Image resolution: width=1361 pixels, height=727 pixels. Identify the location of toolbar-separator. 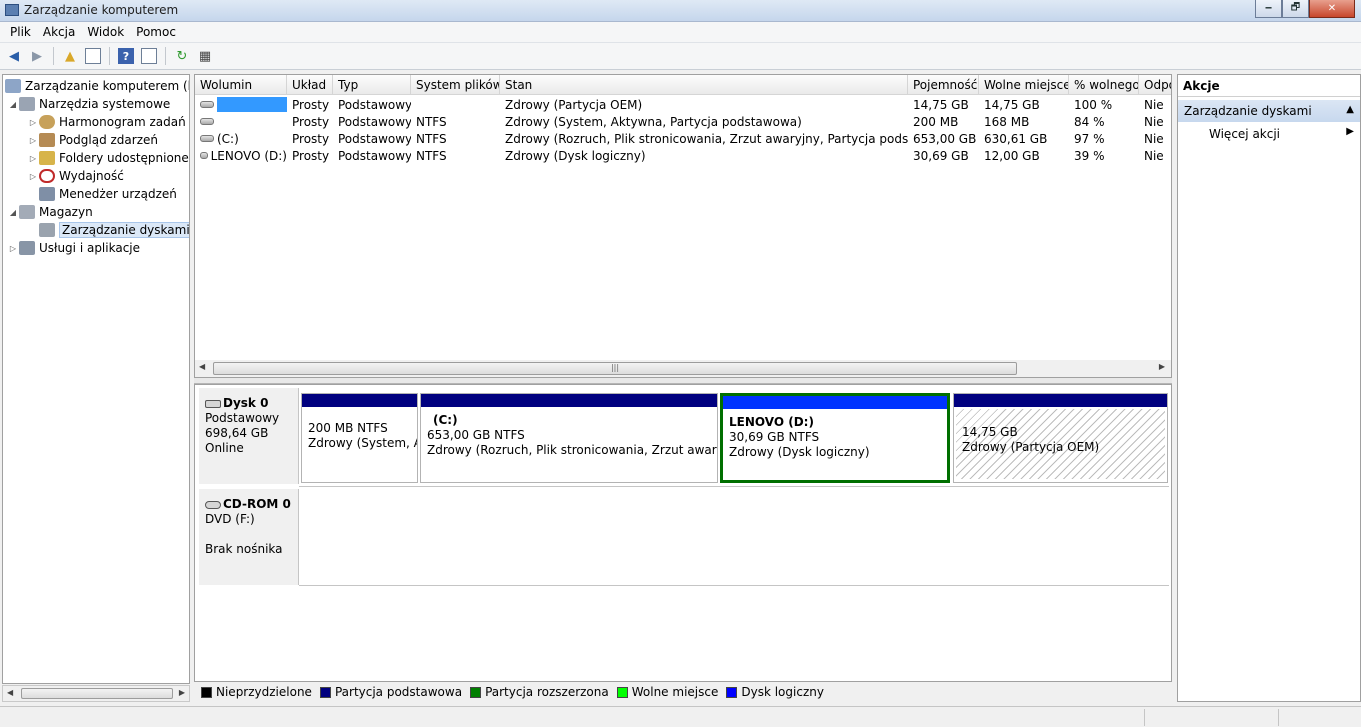
(109, 56).